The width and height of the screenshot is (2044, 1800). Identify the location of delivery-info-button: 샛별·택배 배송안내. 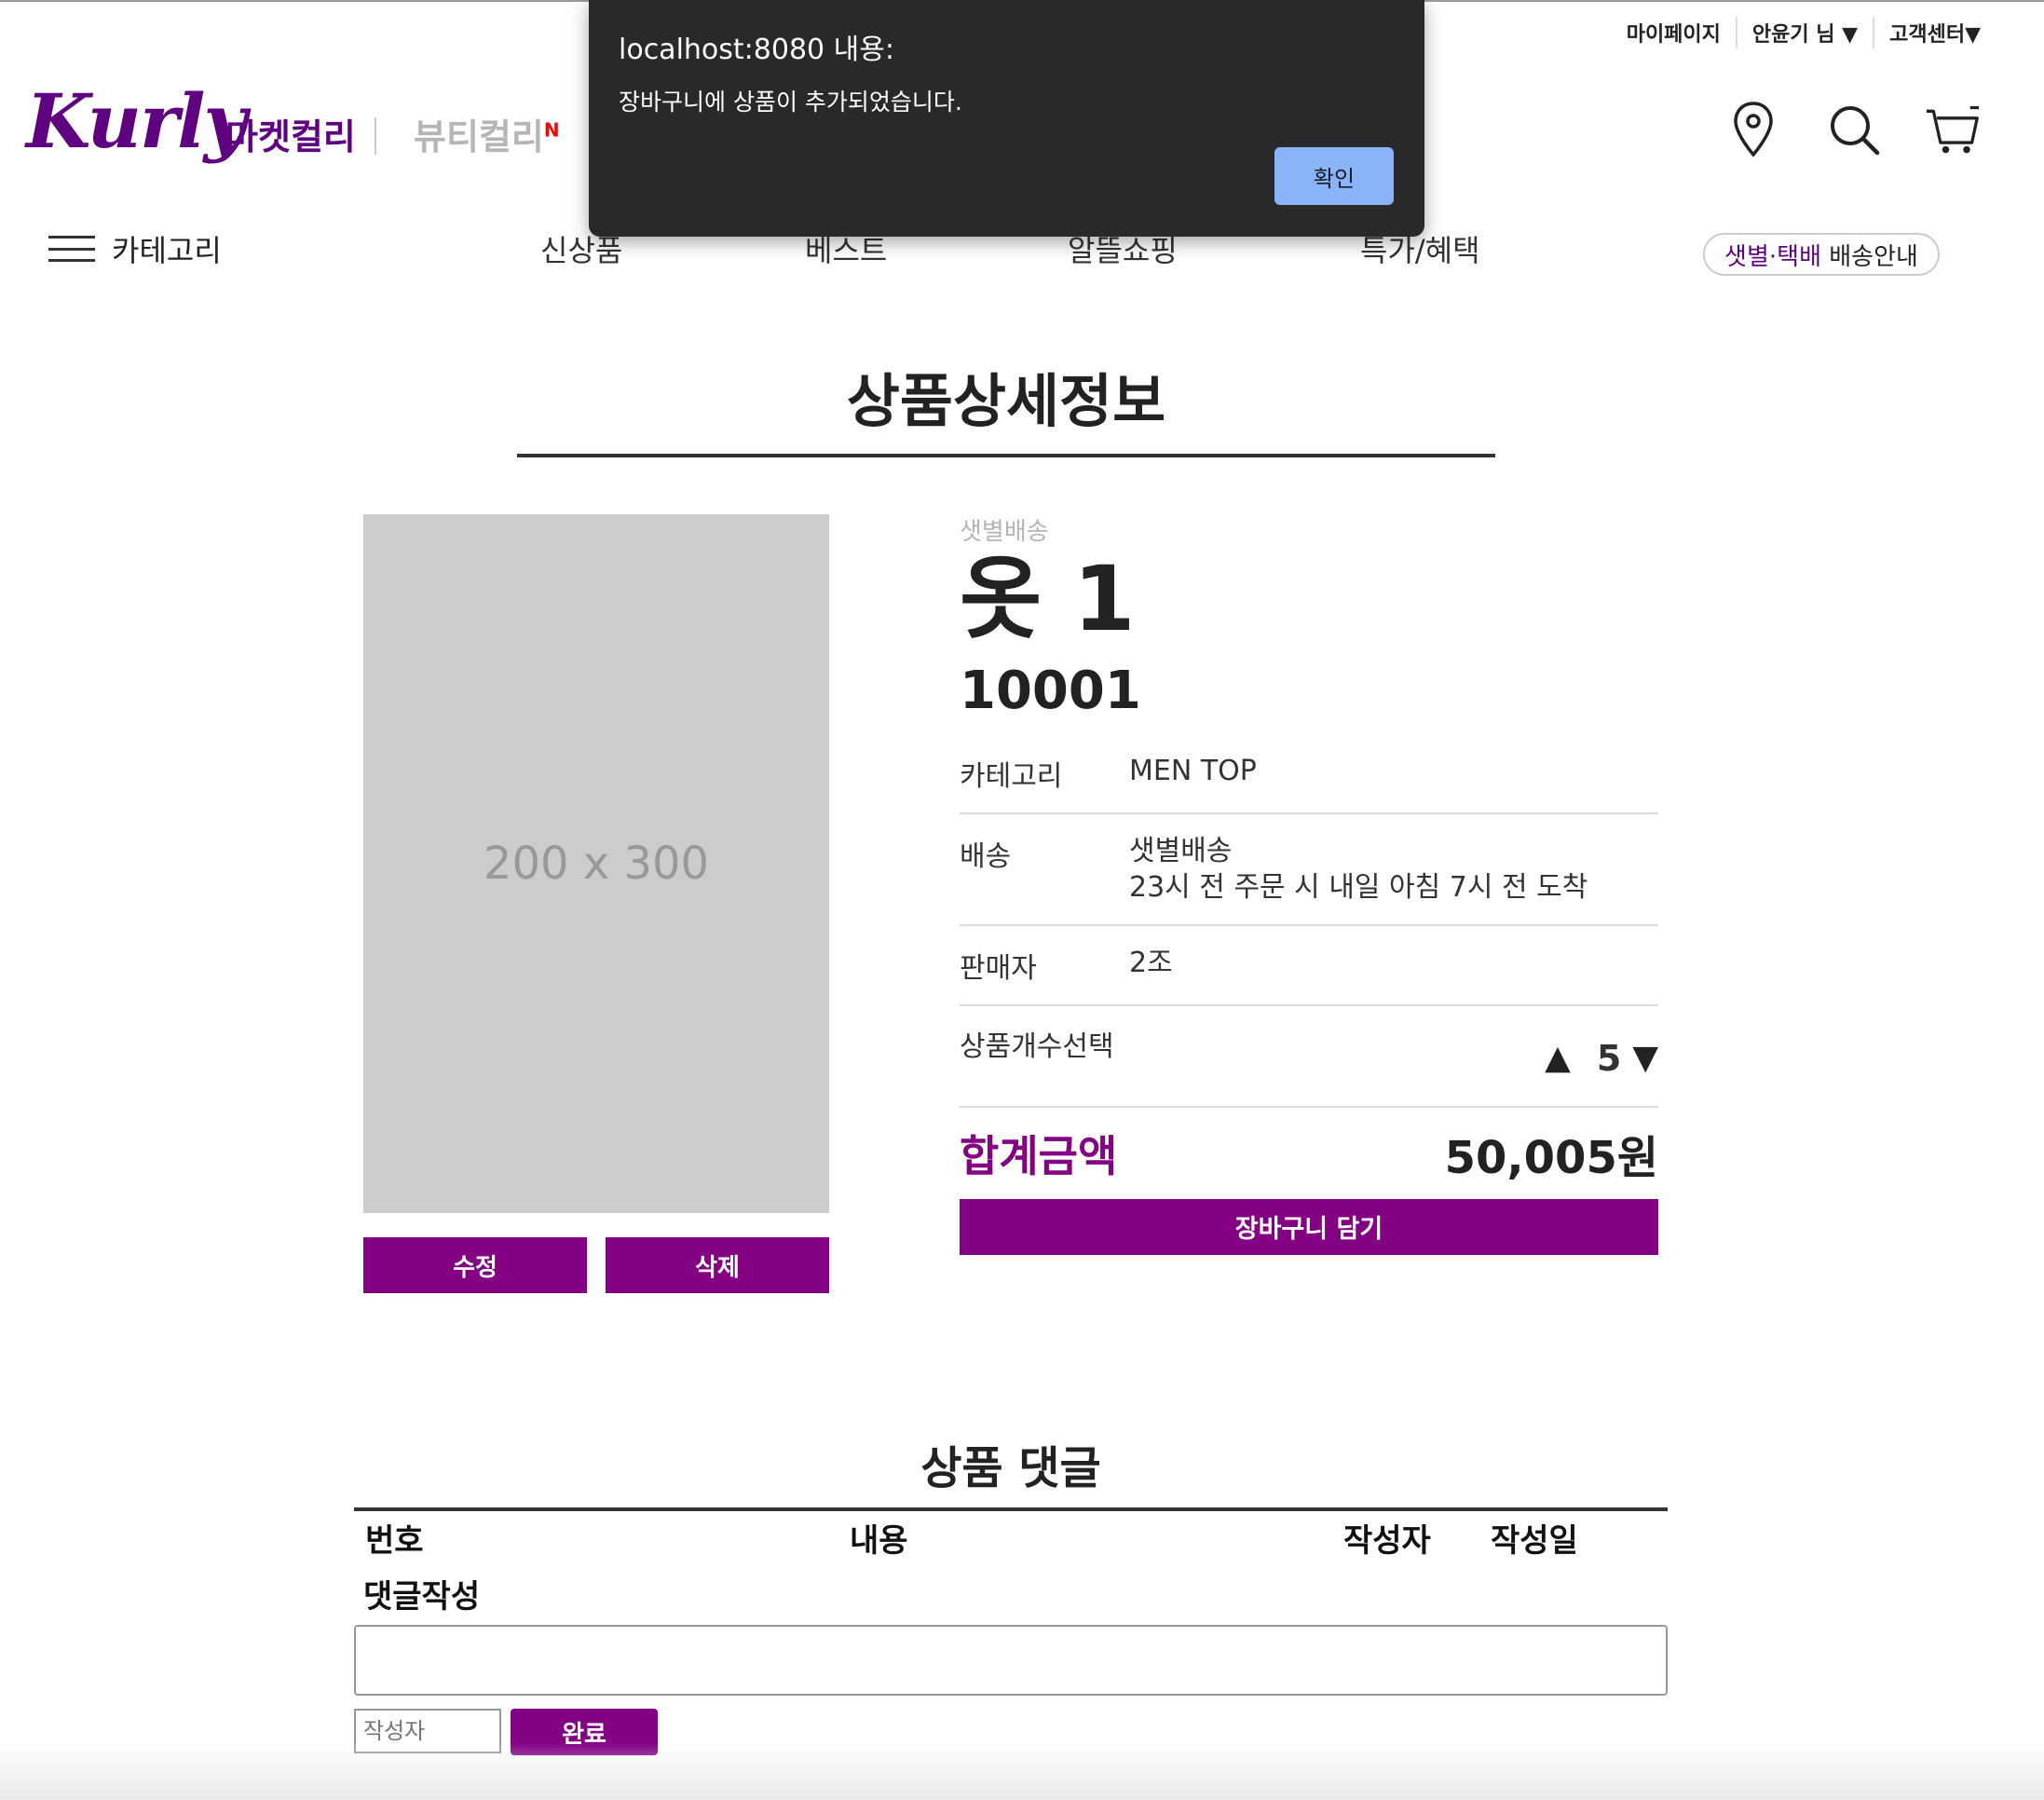
(1821, 254).